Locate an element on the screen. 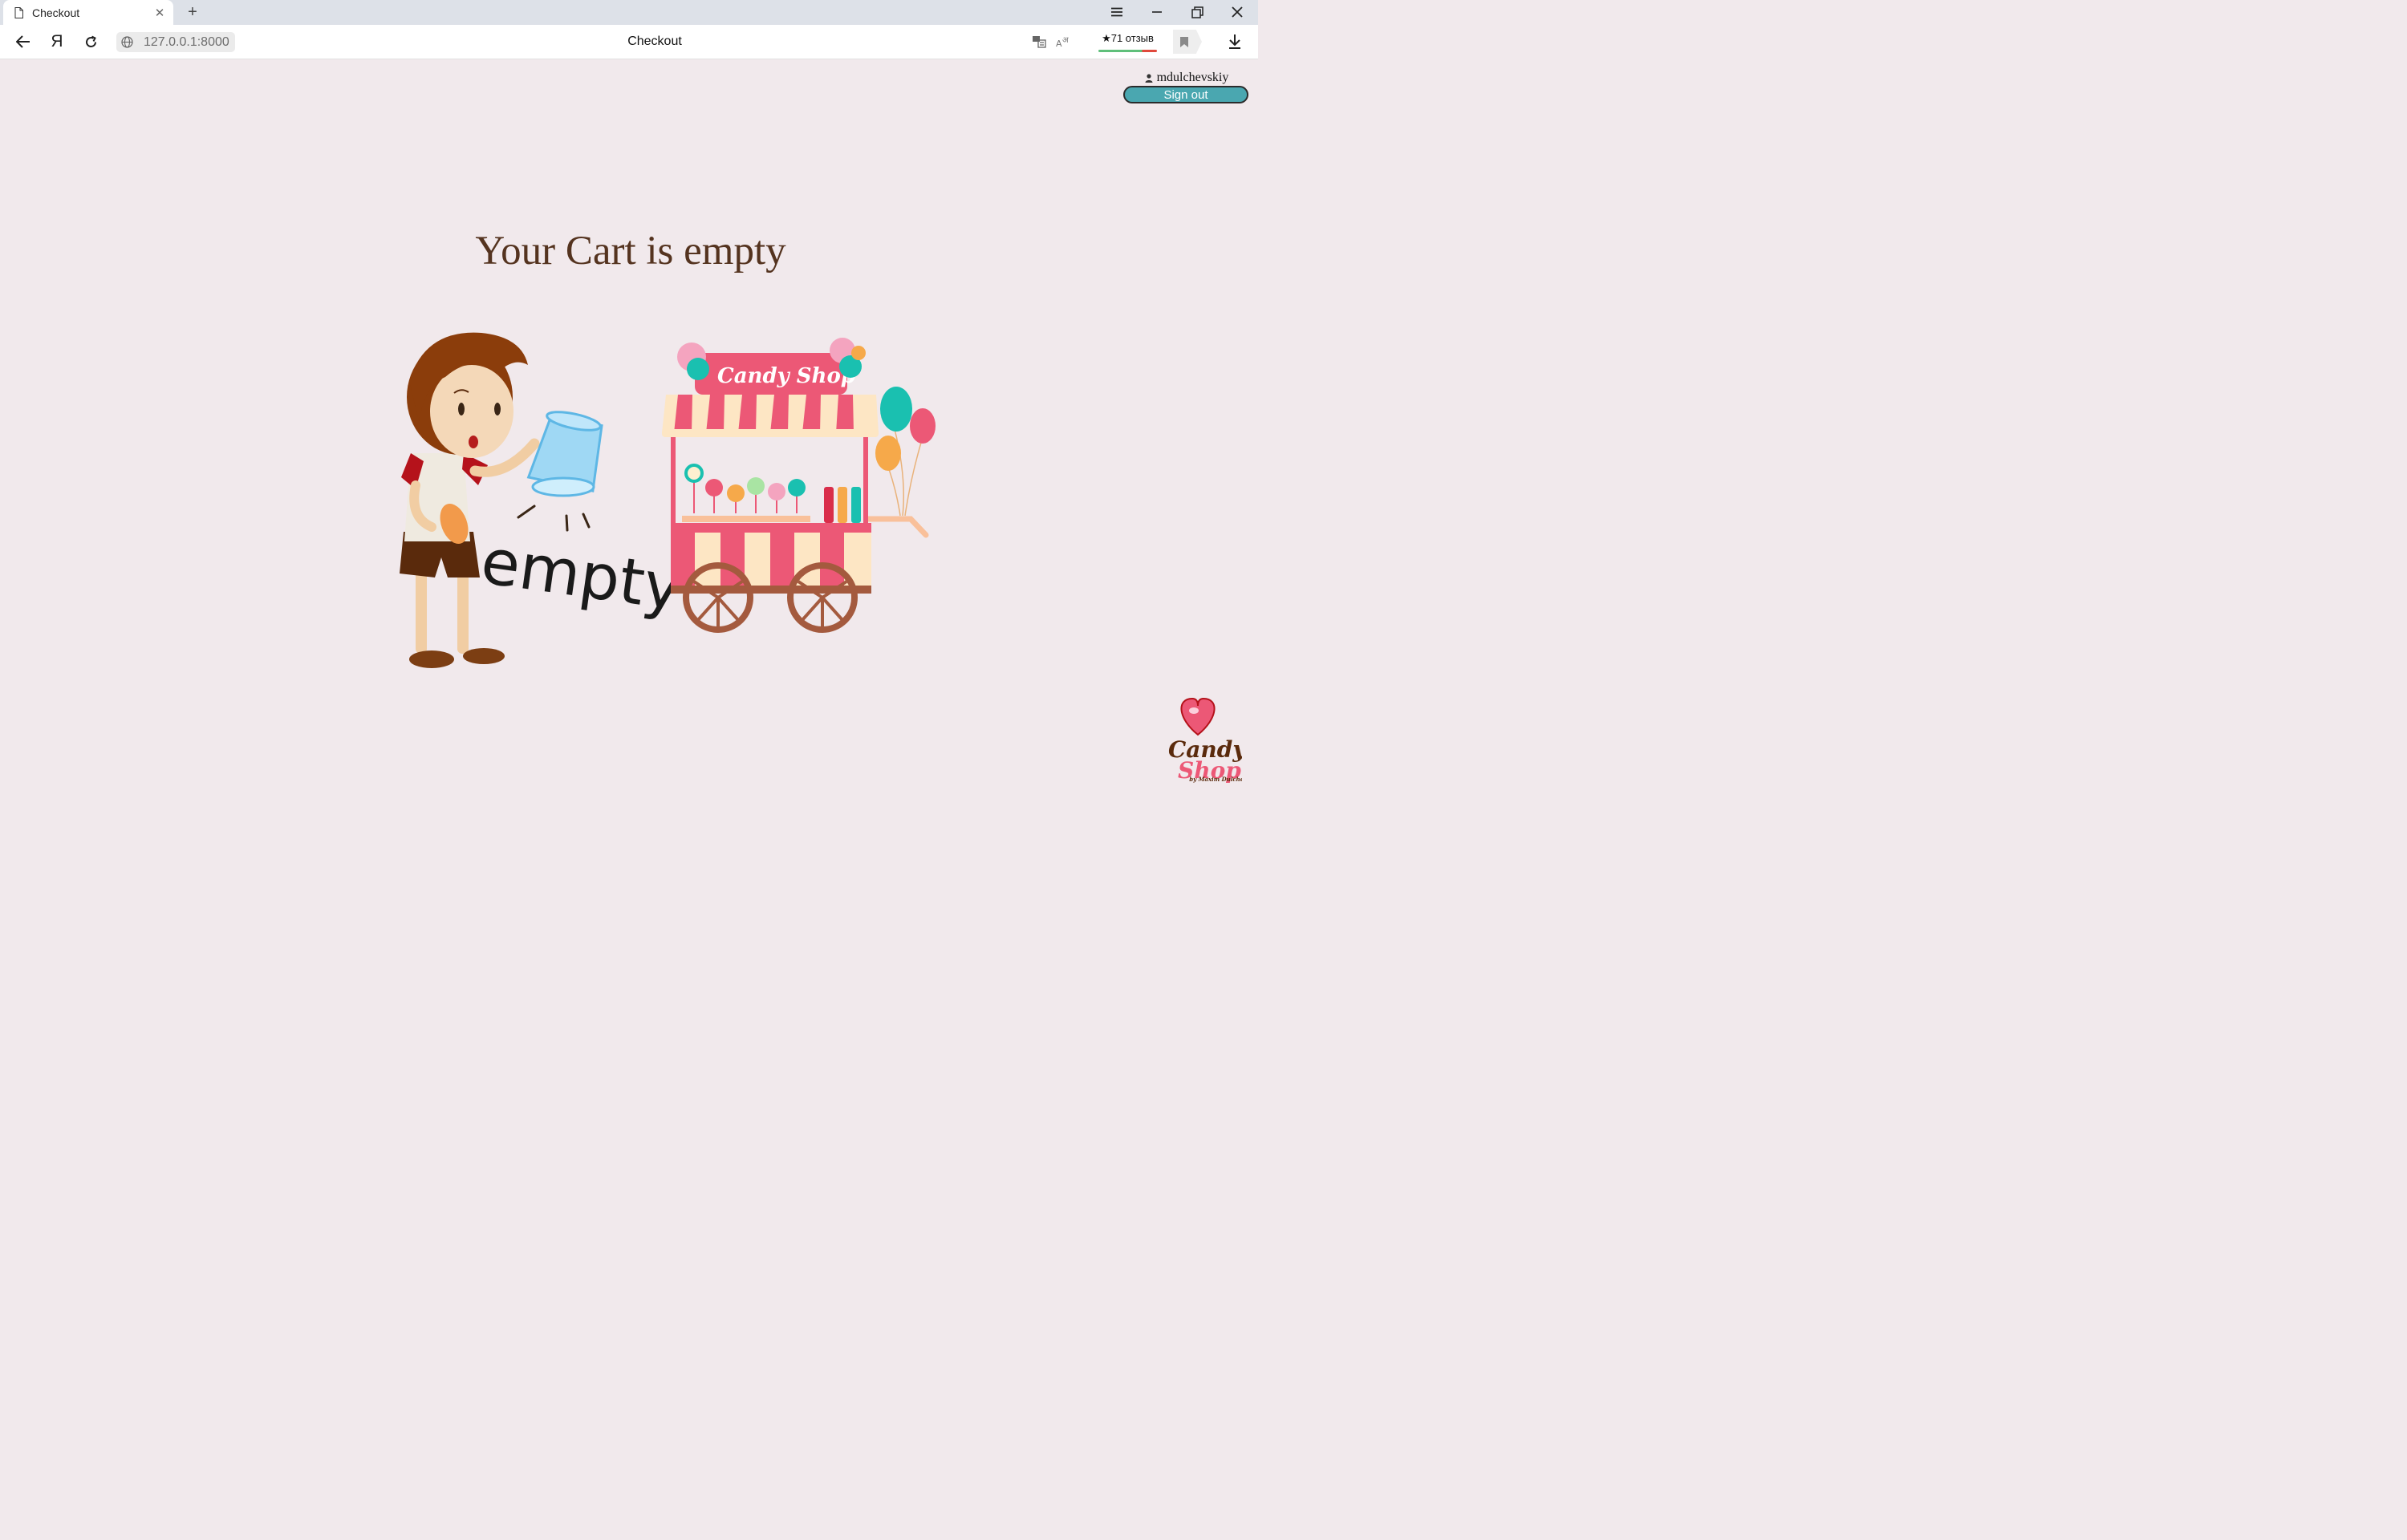 This screenshot has height=1540, width=2407. close-tab-icon: ✕ is located at coordinates (160, 13).